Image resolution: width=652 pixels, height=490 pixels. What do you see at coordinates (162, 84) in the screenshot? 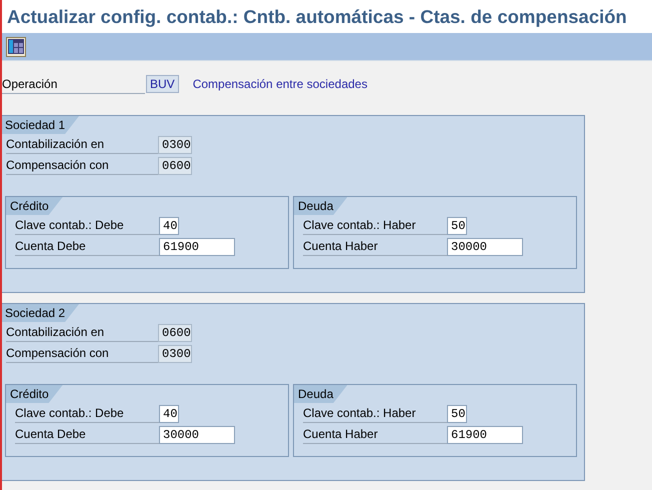
I see `operation-code: BUV` at bounding box center [162, 84].